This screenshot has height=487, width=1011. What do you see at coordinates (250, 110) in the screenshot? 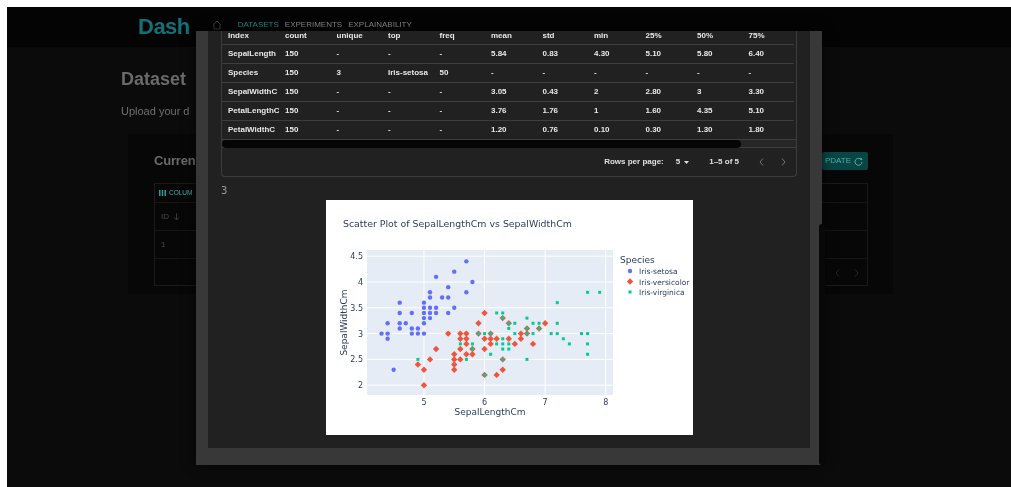
I see `table-cell: PetalLengthC` at bounding box center [250, 110].